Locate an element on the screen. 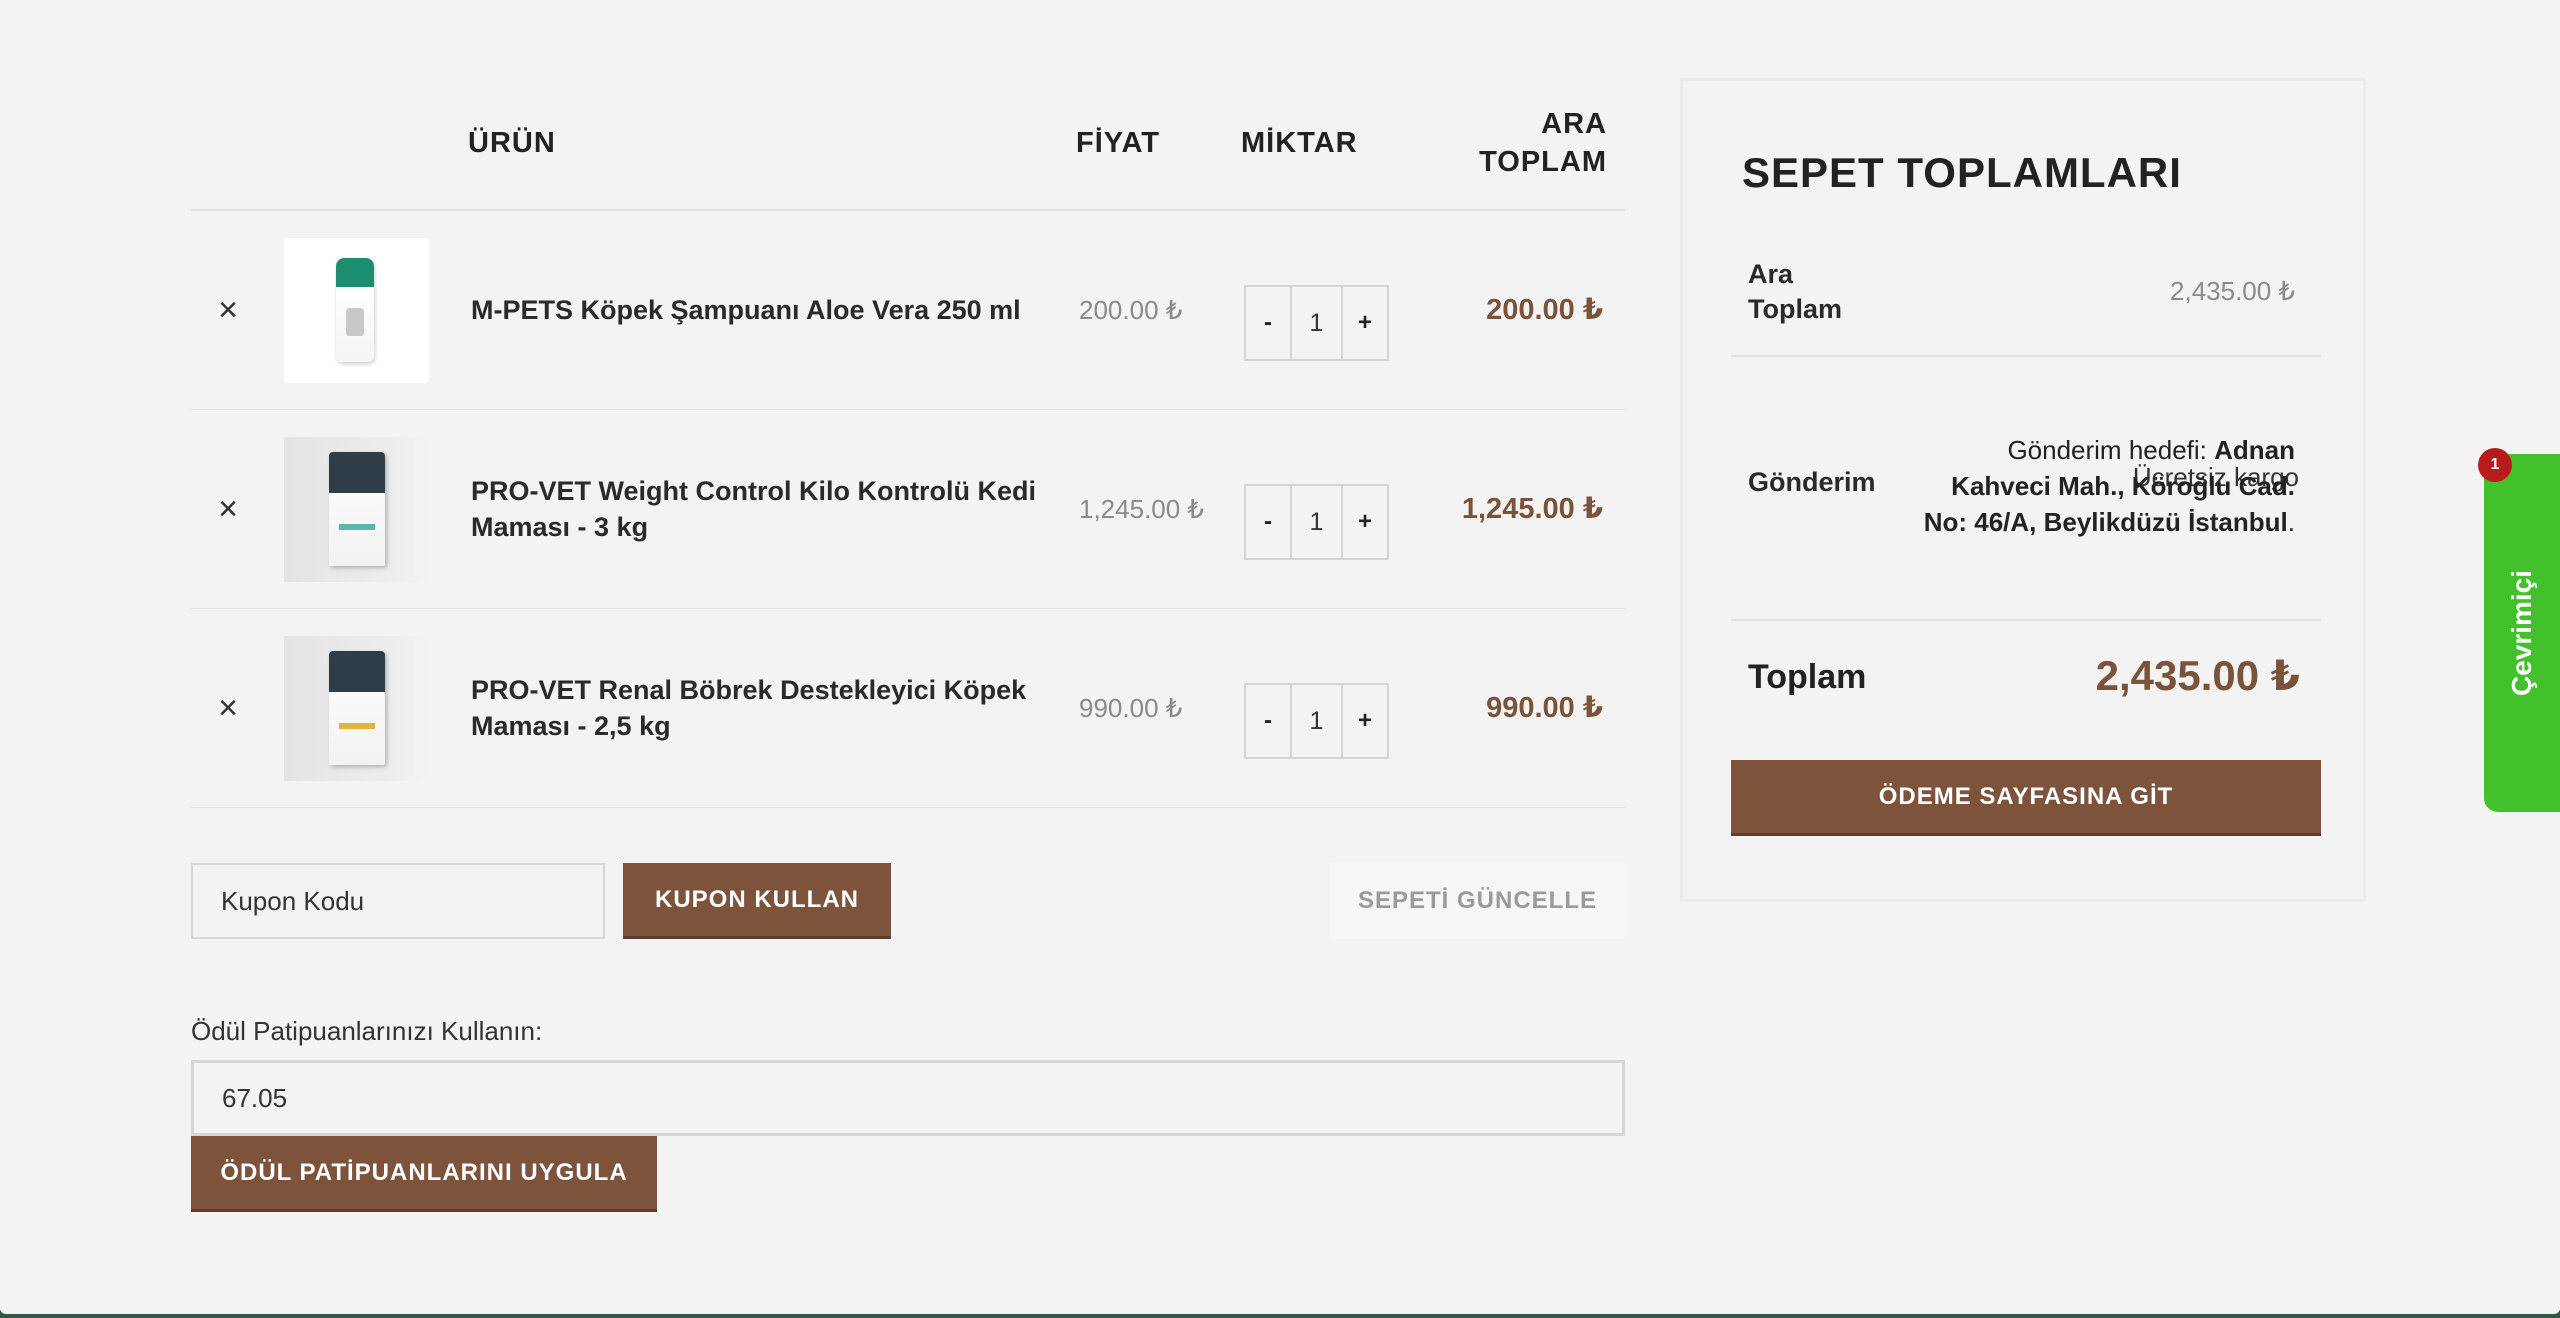  cart-totals-title: SEPET TOPLAMLARI is located at coordinates (1962, 172).